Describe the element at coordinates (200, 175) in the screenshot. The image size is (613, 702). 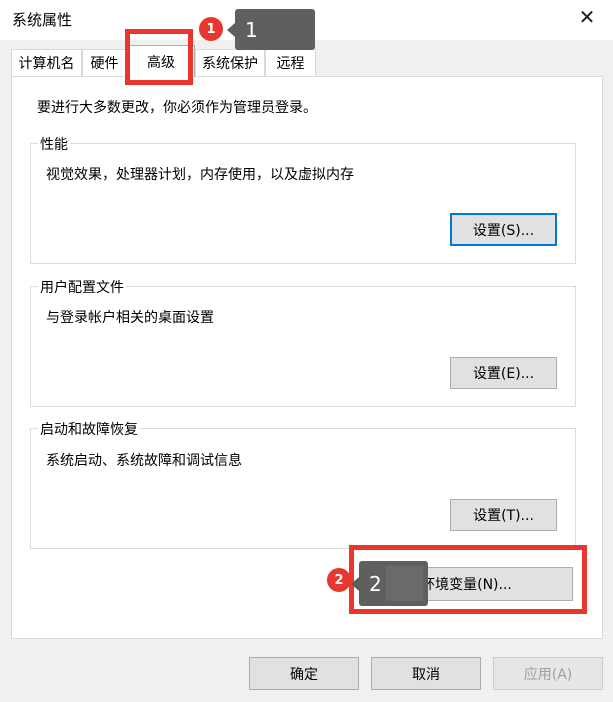
I see `performance-description: 视觉效果，处理器计划，内存使用，以及虚拟内存` at that location.